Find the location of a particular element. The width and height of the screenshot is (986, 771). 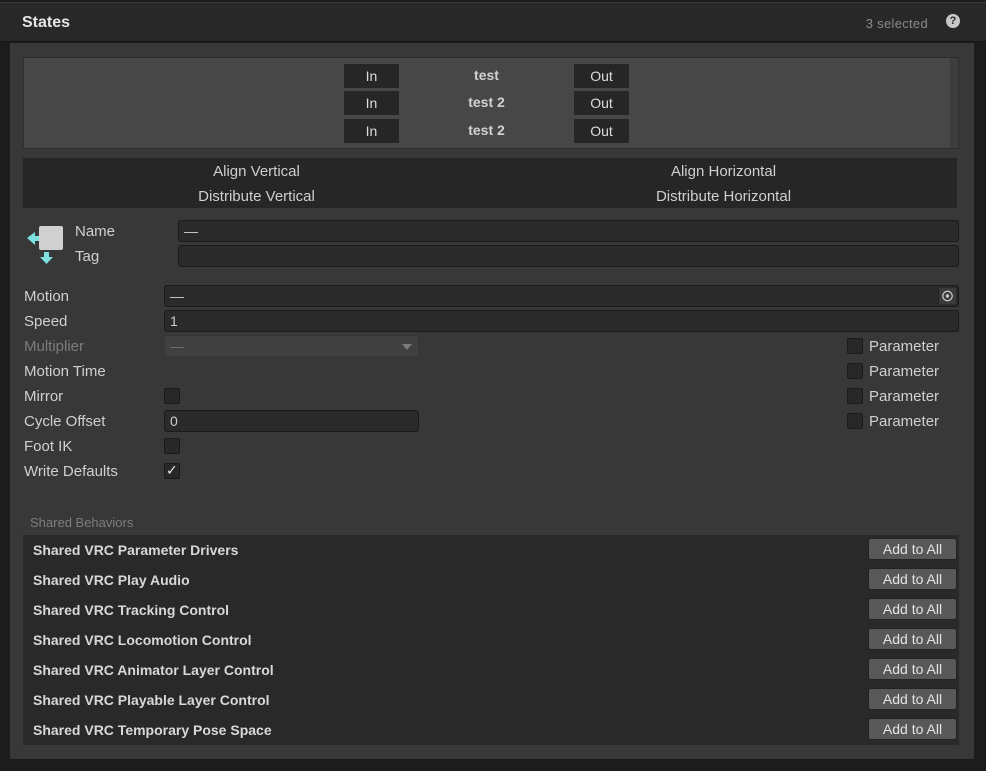

motion-field: — is located at coordinates (561, 296).